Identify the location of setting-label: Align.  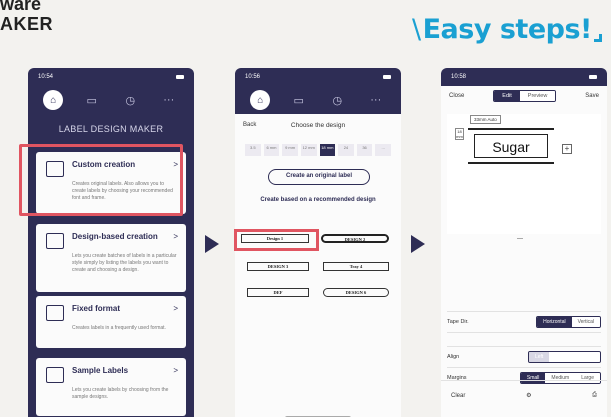
(453, 357).